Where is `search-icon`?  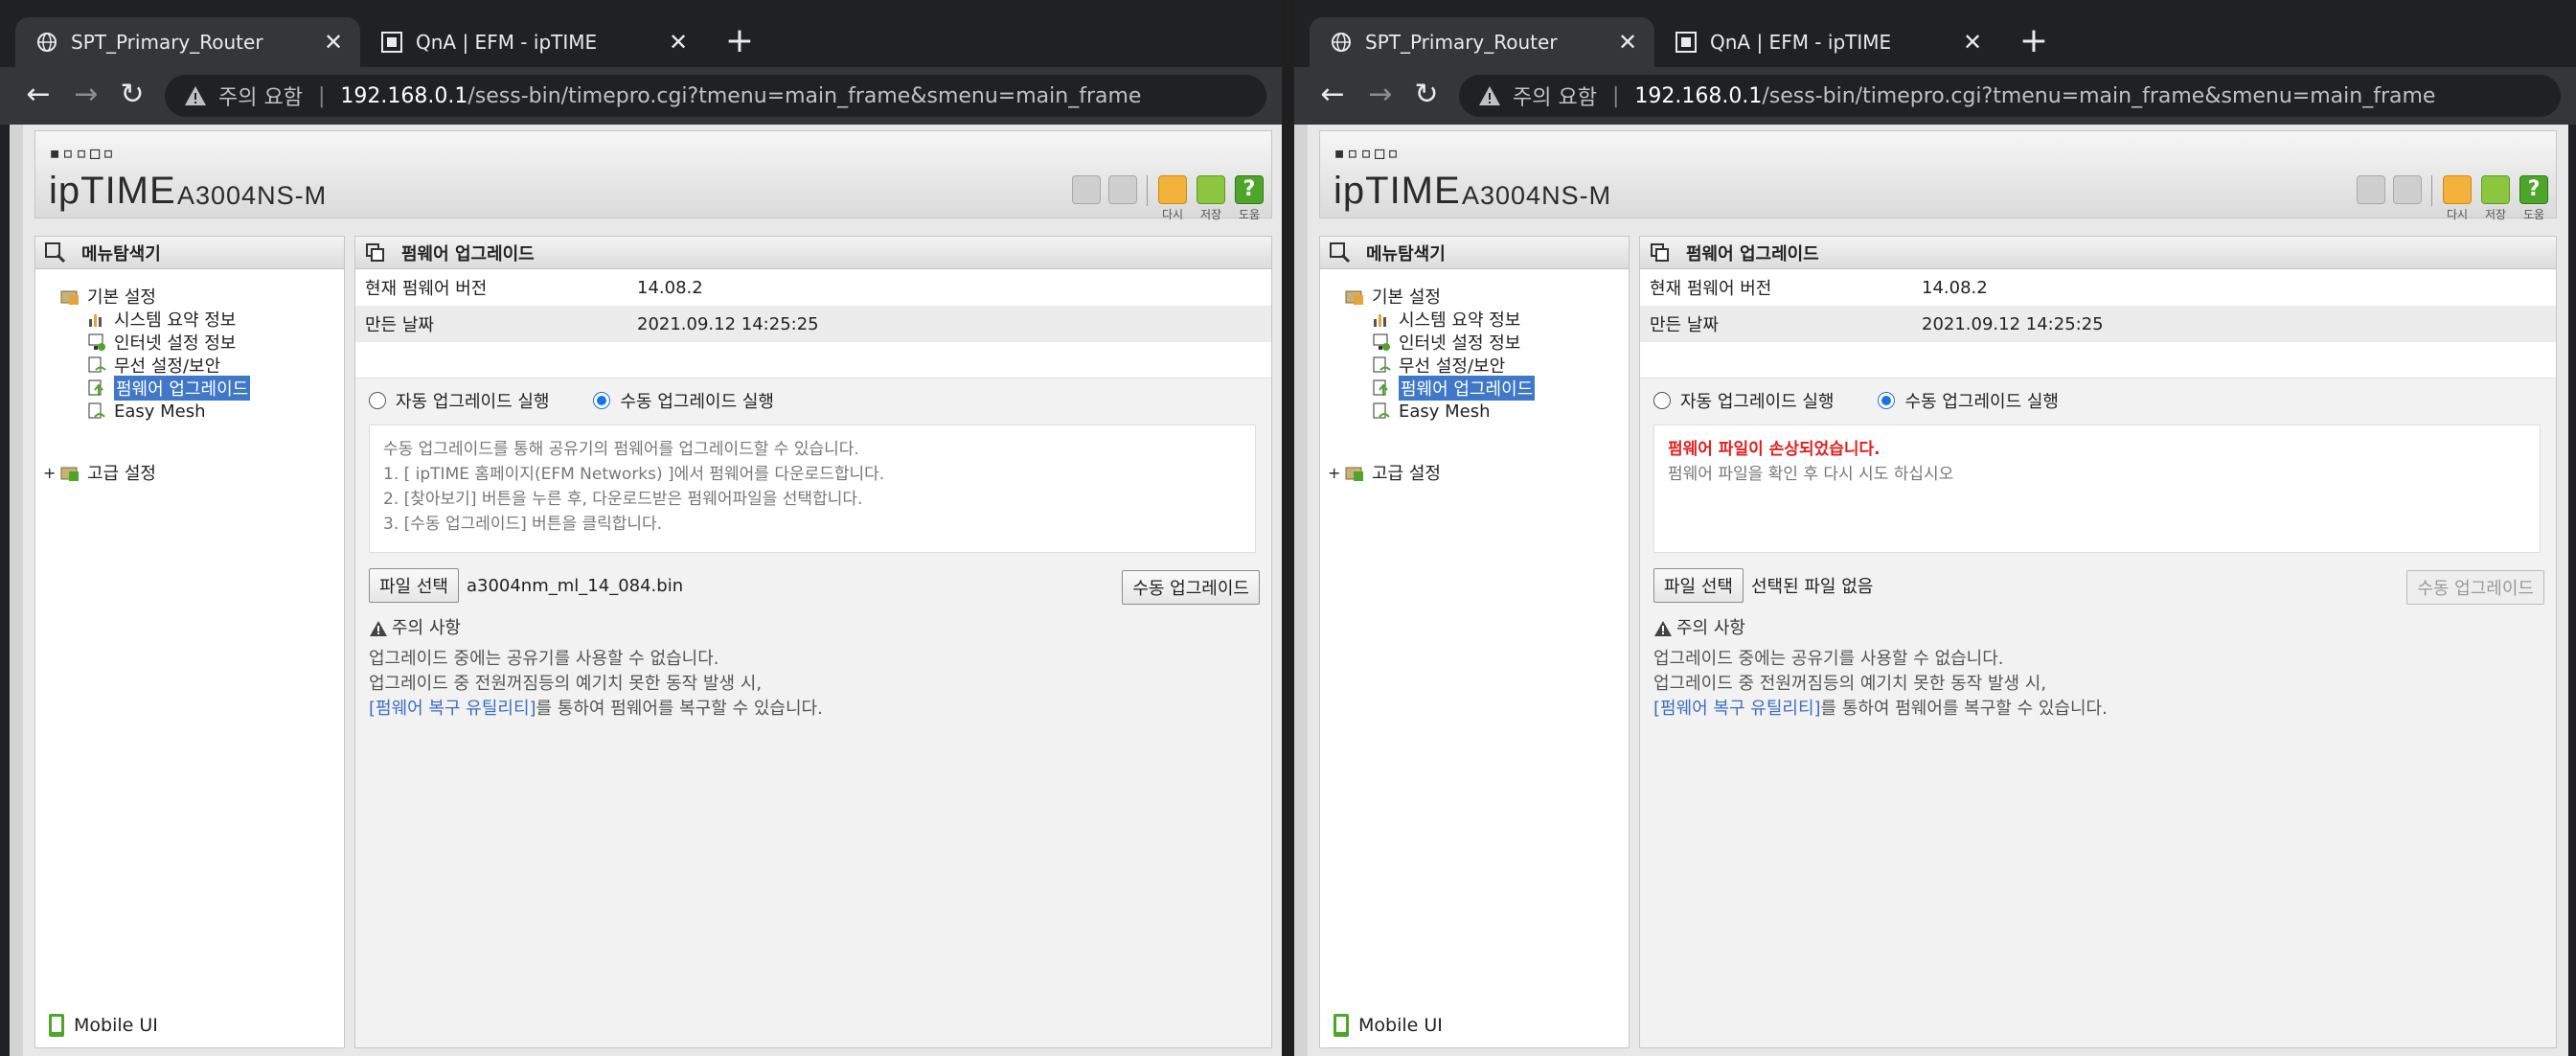 search-icon is located at coordinates (55, 252).